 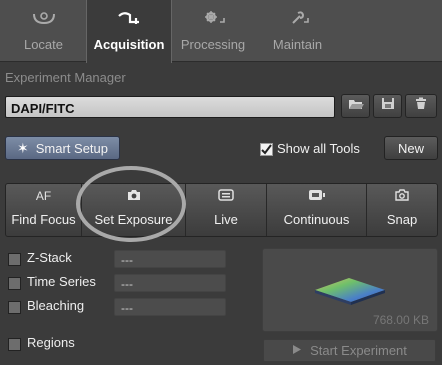 I want to click on smart-setup-button: ✶ Smart Setup, so click(x=62, y=148).